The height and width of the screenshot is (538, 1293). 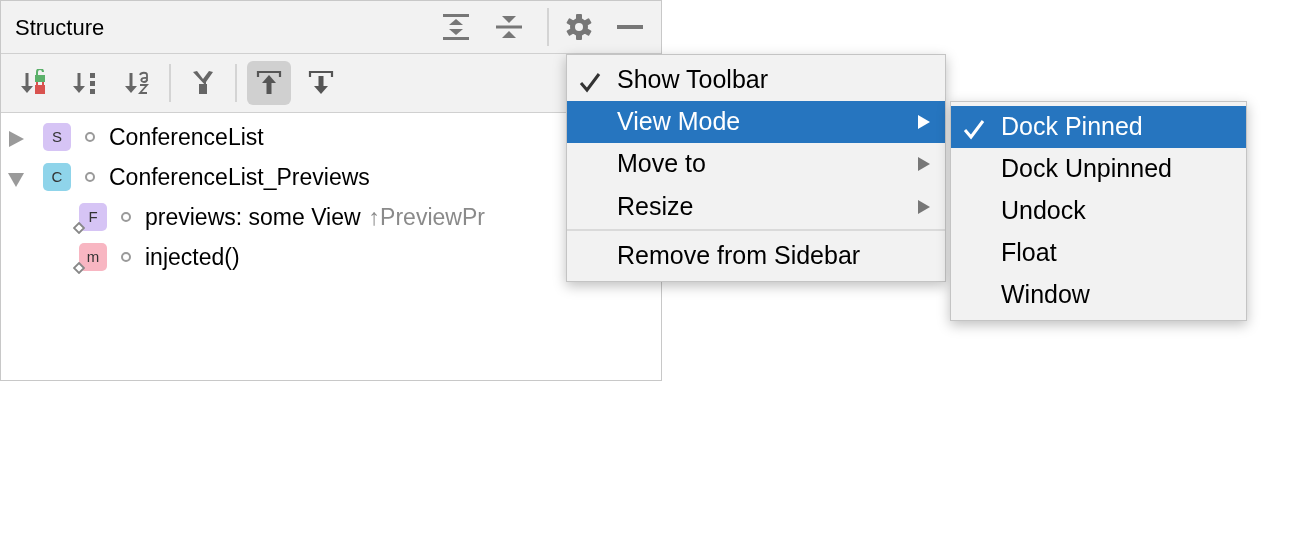 What do you see at coordinates (1098, 127) in the screenshot?
I see `menu-item: Dock Pinned` at bounding box center [1098, 127].